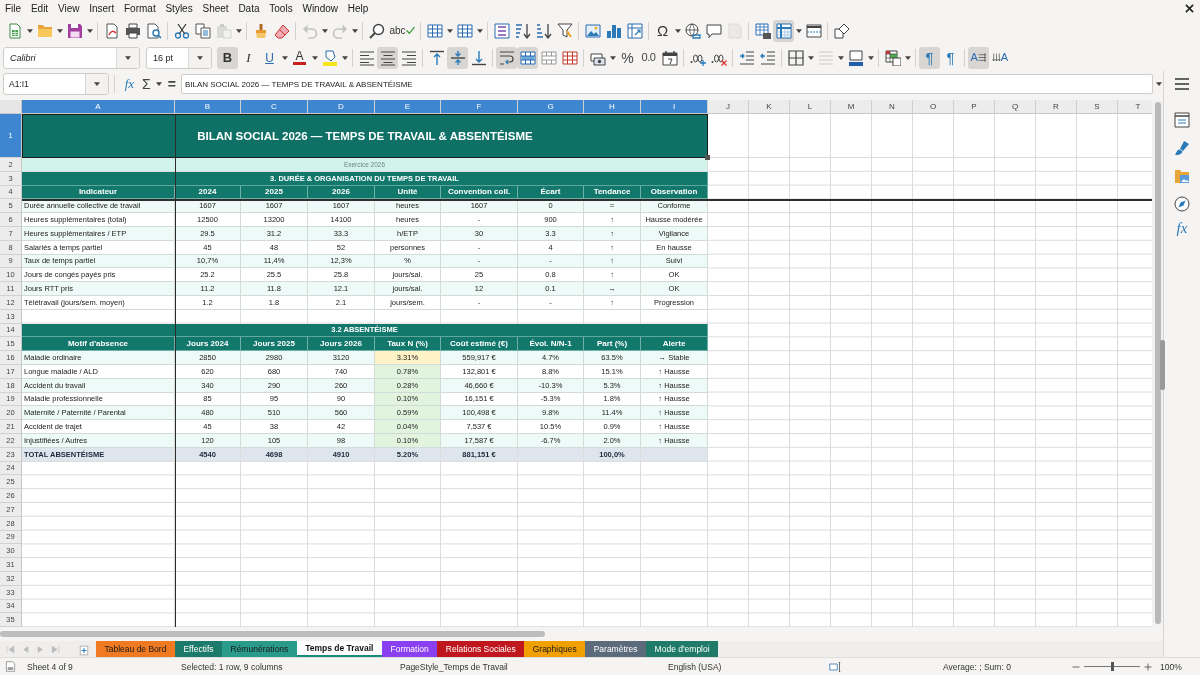 The image size is (1200, 675). Describe the element at coordinates (215, 8) in the screenshot. I see `menu-item: Sheet` at that location.